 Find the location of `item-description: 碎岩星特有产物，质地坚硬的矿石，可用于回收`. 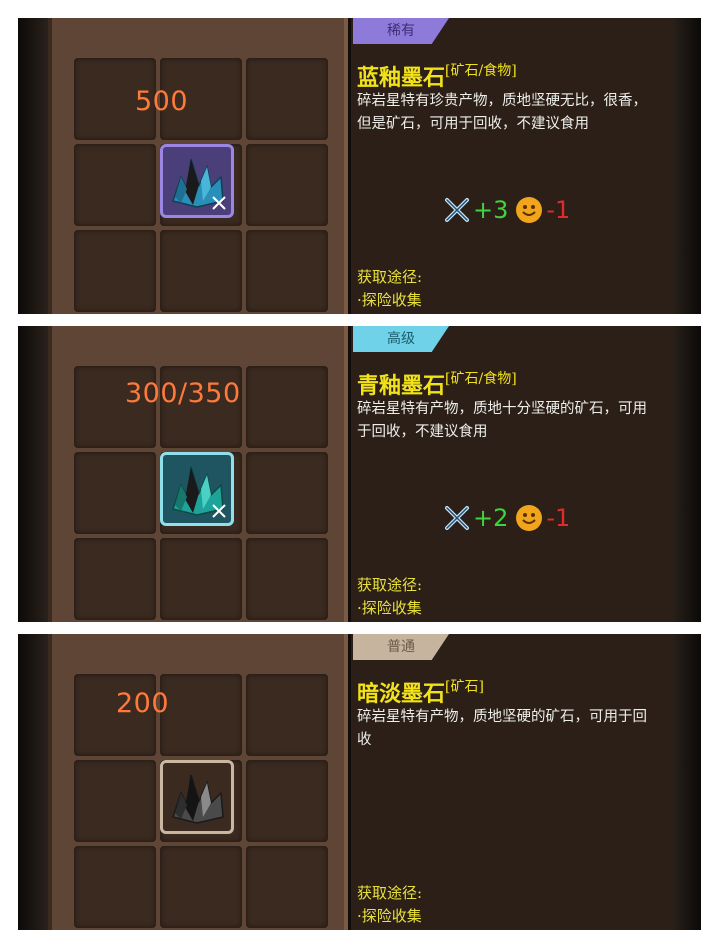

item-description: 碎岩星特有产物，质地坚硬的矿石，可用于回收 is located at coordinates (502, 728).